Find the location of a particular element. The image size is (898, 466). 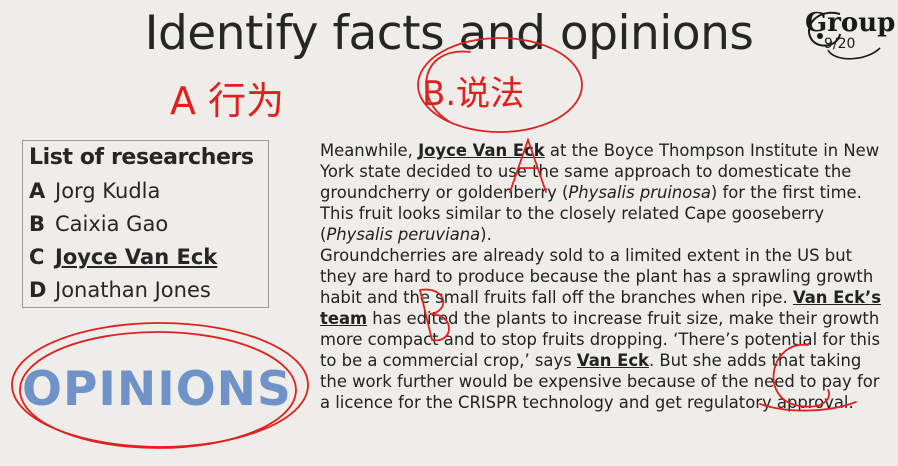

researcher-item-d: D Jonathan Jones is located at coordinates (123, 294).